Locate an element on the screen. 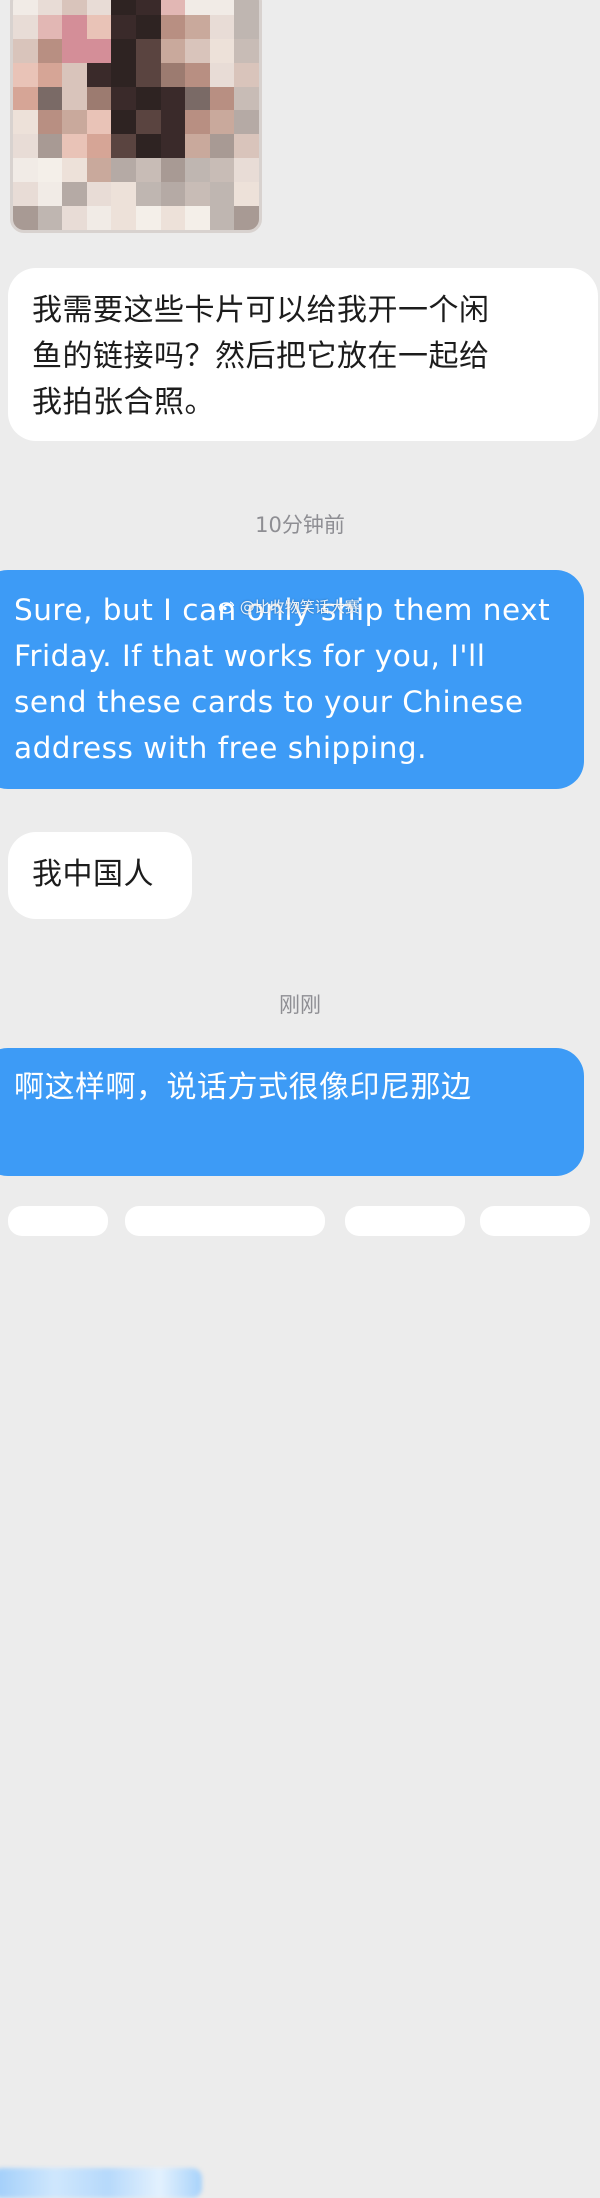  mosaic-image is located at coordinates (136, 115).